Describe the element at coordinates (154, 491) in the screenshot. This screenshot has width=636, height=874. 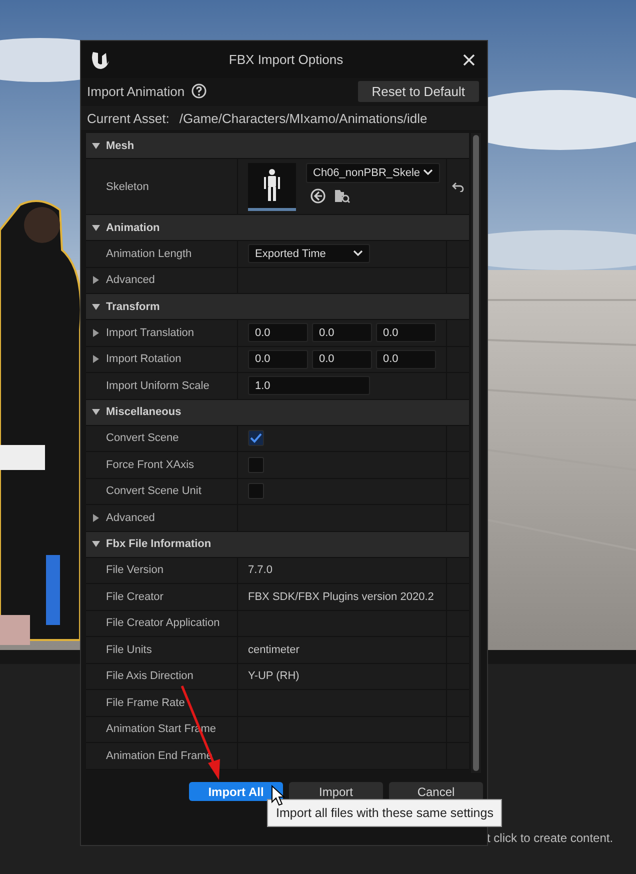
I see `property-label: Convert Scene Unit` at that location.